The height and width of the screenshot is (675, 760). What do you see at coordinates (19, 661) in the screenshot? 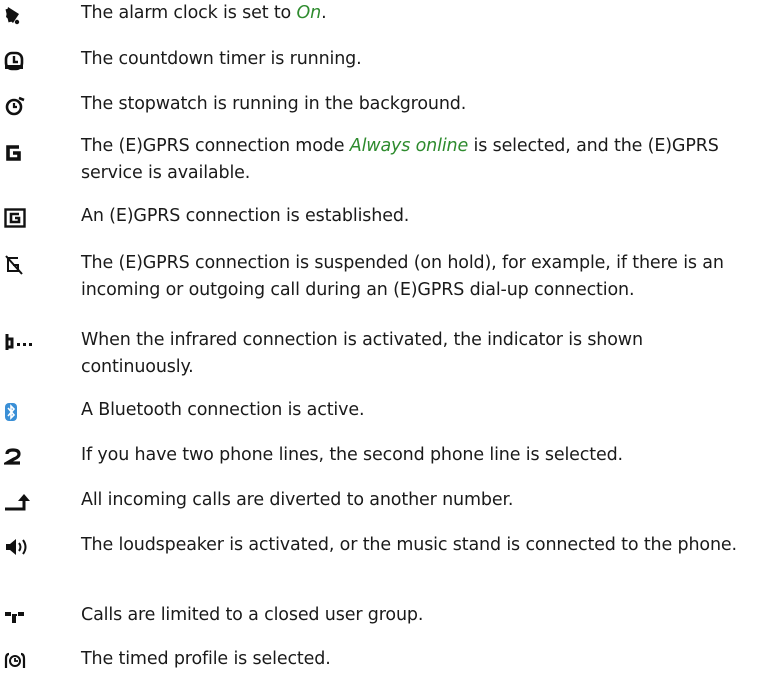
I see `timed-profile-icon` at bounding box center [19, 661].